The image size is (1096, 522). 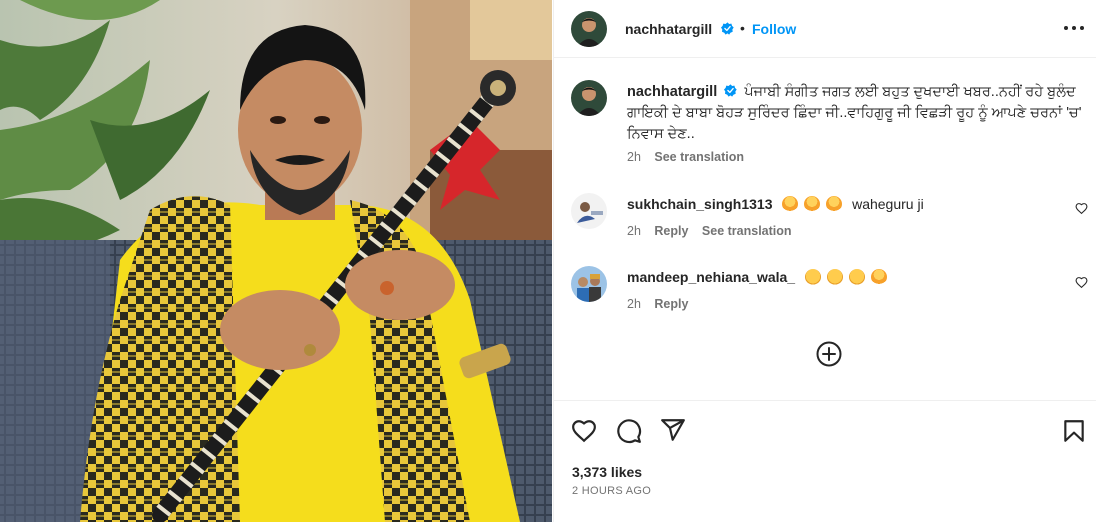 I want to click on comment-see-translation: See translation, so click(x=747, y=231).